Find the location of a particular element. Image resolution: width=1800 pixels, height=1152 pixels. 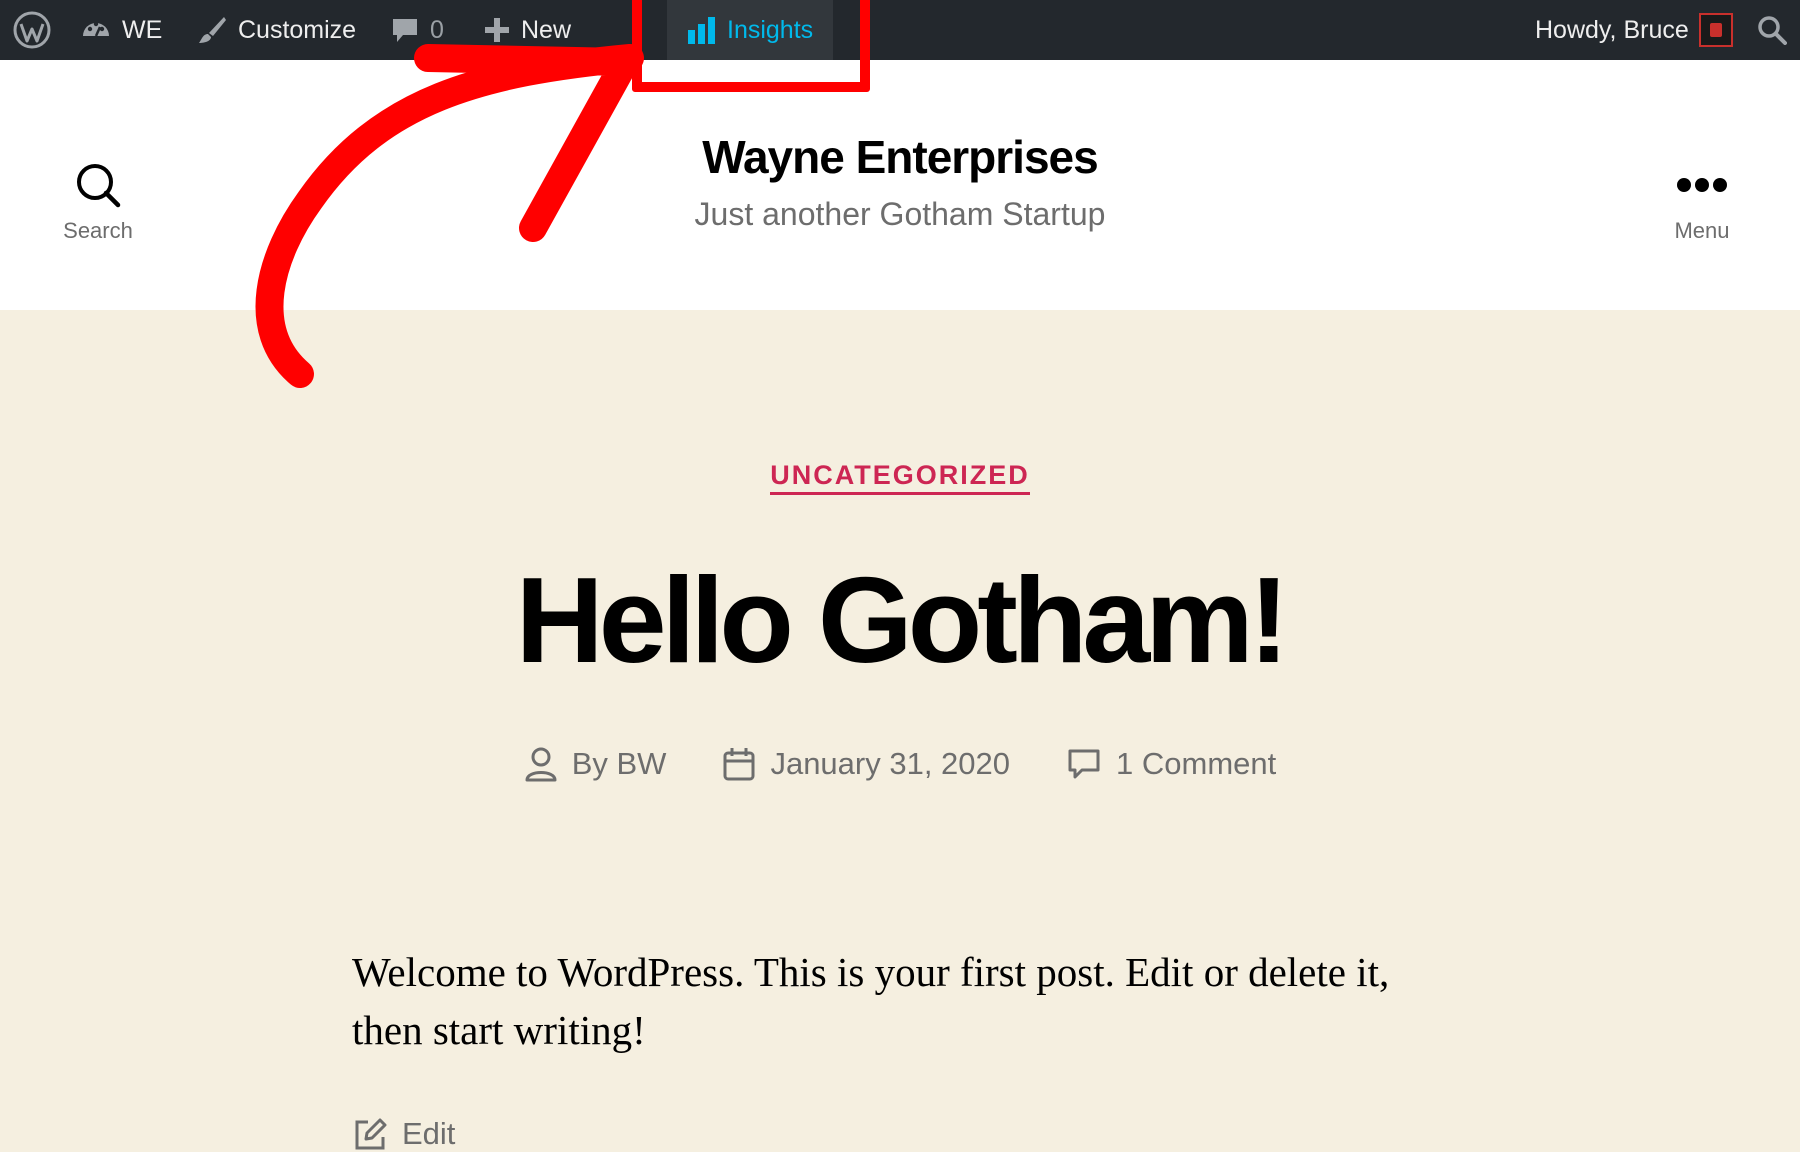

post-category-label: UNCATEGORIZED is located at coordinates (900, 477).